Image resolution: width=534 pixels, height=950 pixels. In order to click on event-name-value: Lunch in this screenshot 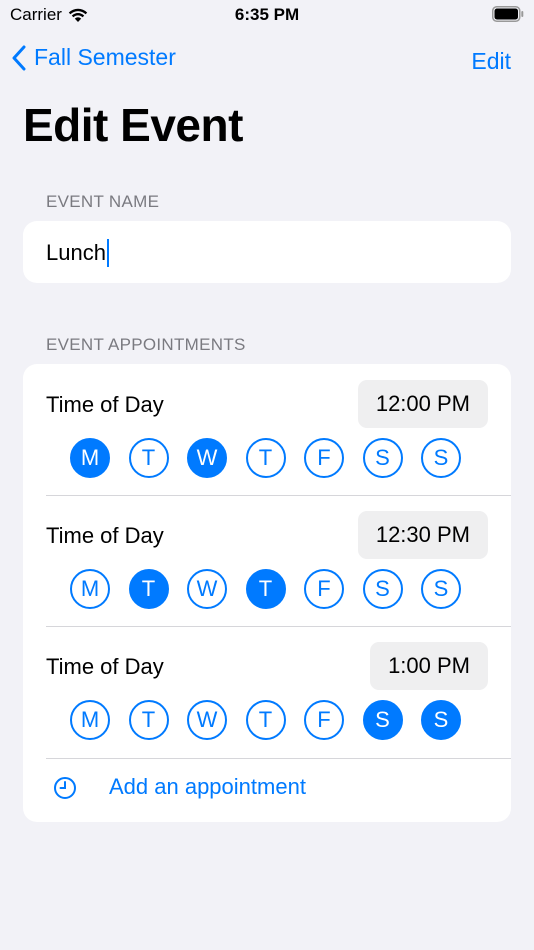, I will do `click(76, 252)`.